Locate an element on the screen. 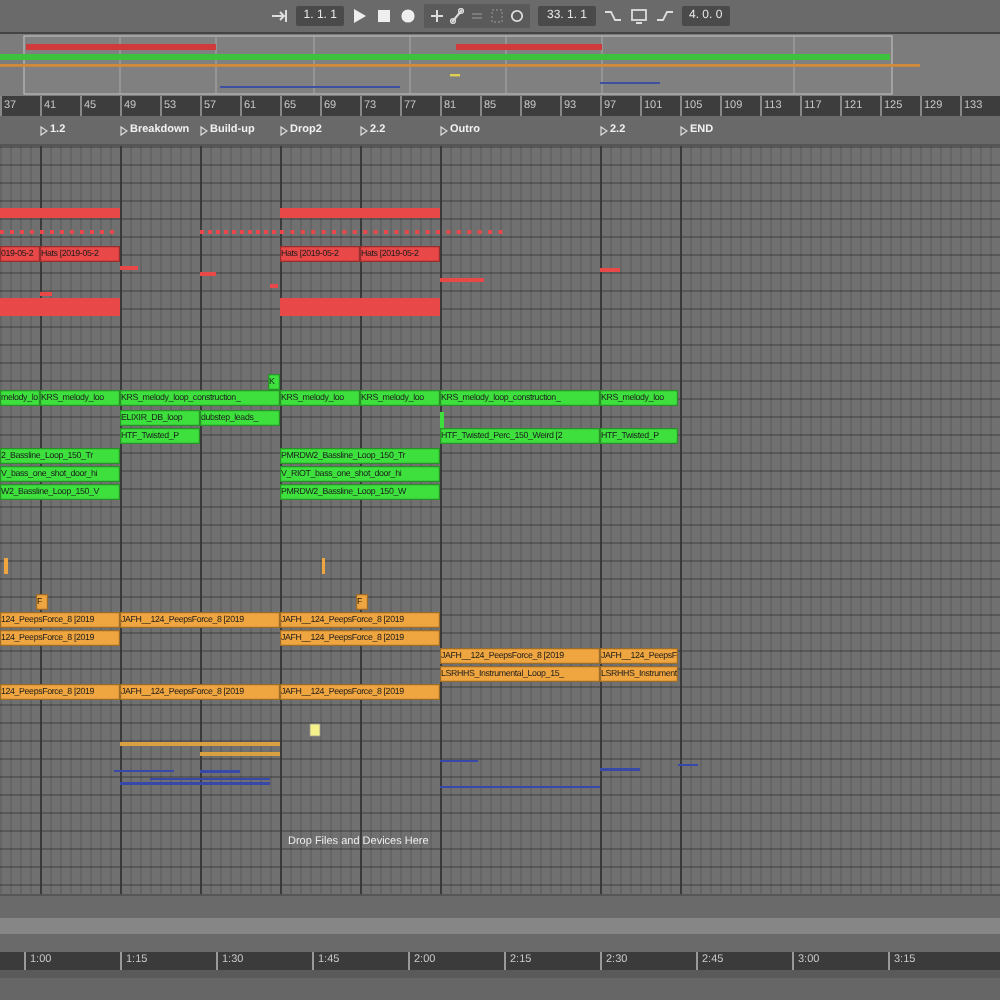 The image size is (1000, 1000). overview-drawing is located at coordinates (500, 65).